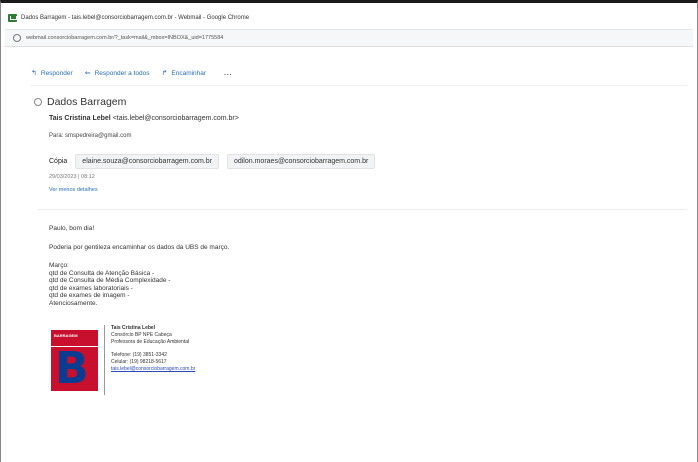 Image resolution: width=698 pixels, height=462 pixels. Describe the element at coordinates (104, 360) in the screenshot. I see `signature-divider` at that location.